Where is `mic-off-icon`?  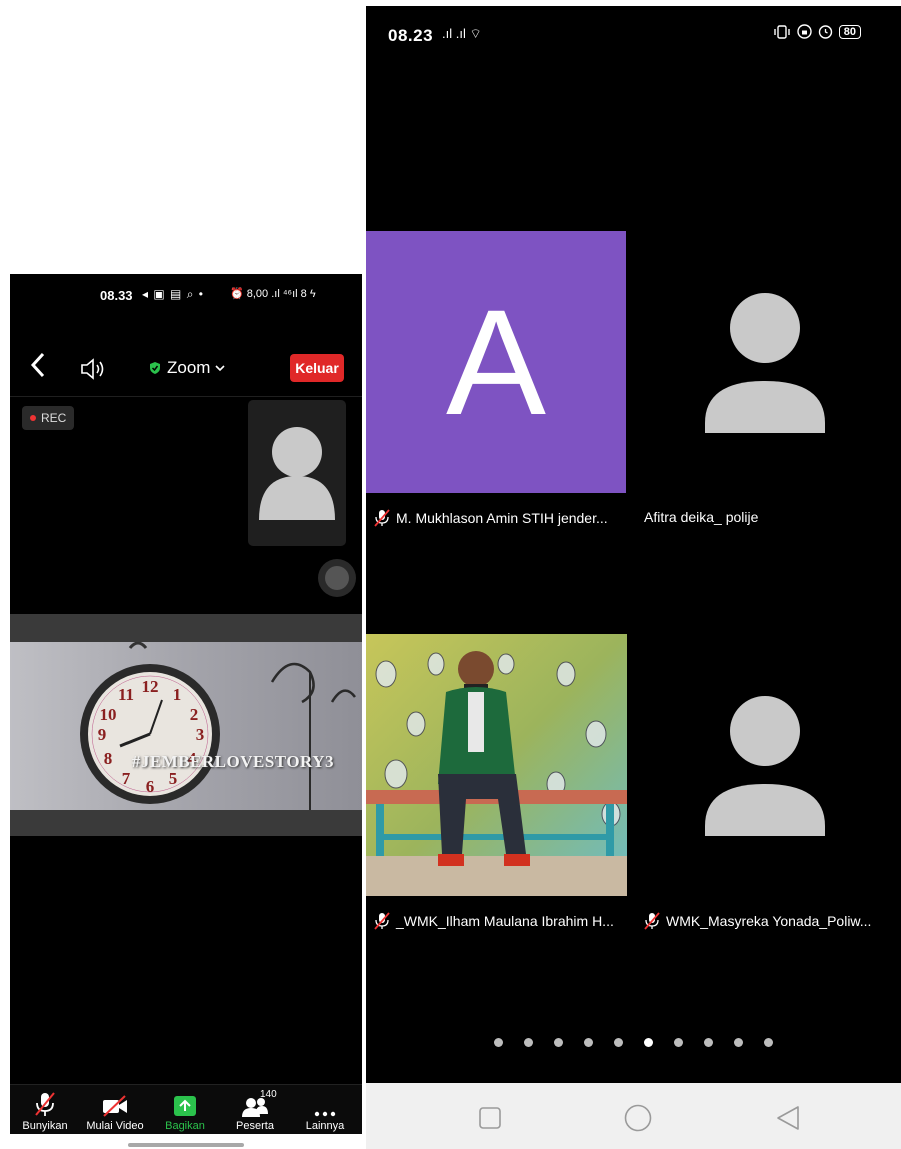
mic-off-icon is located at coordinates (45, 1104).